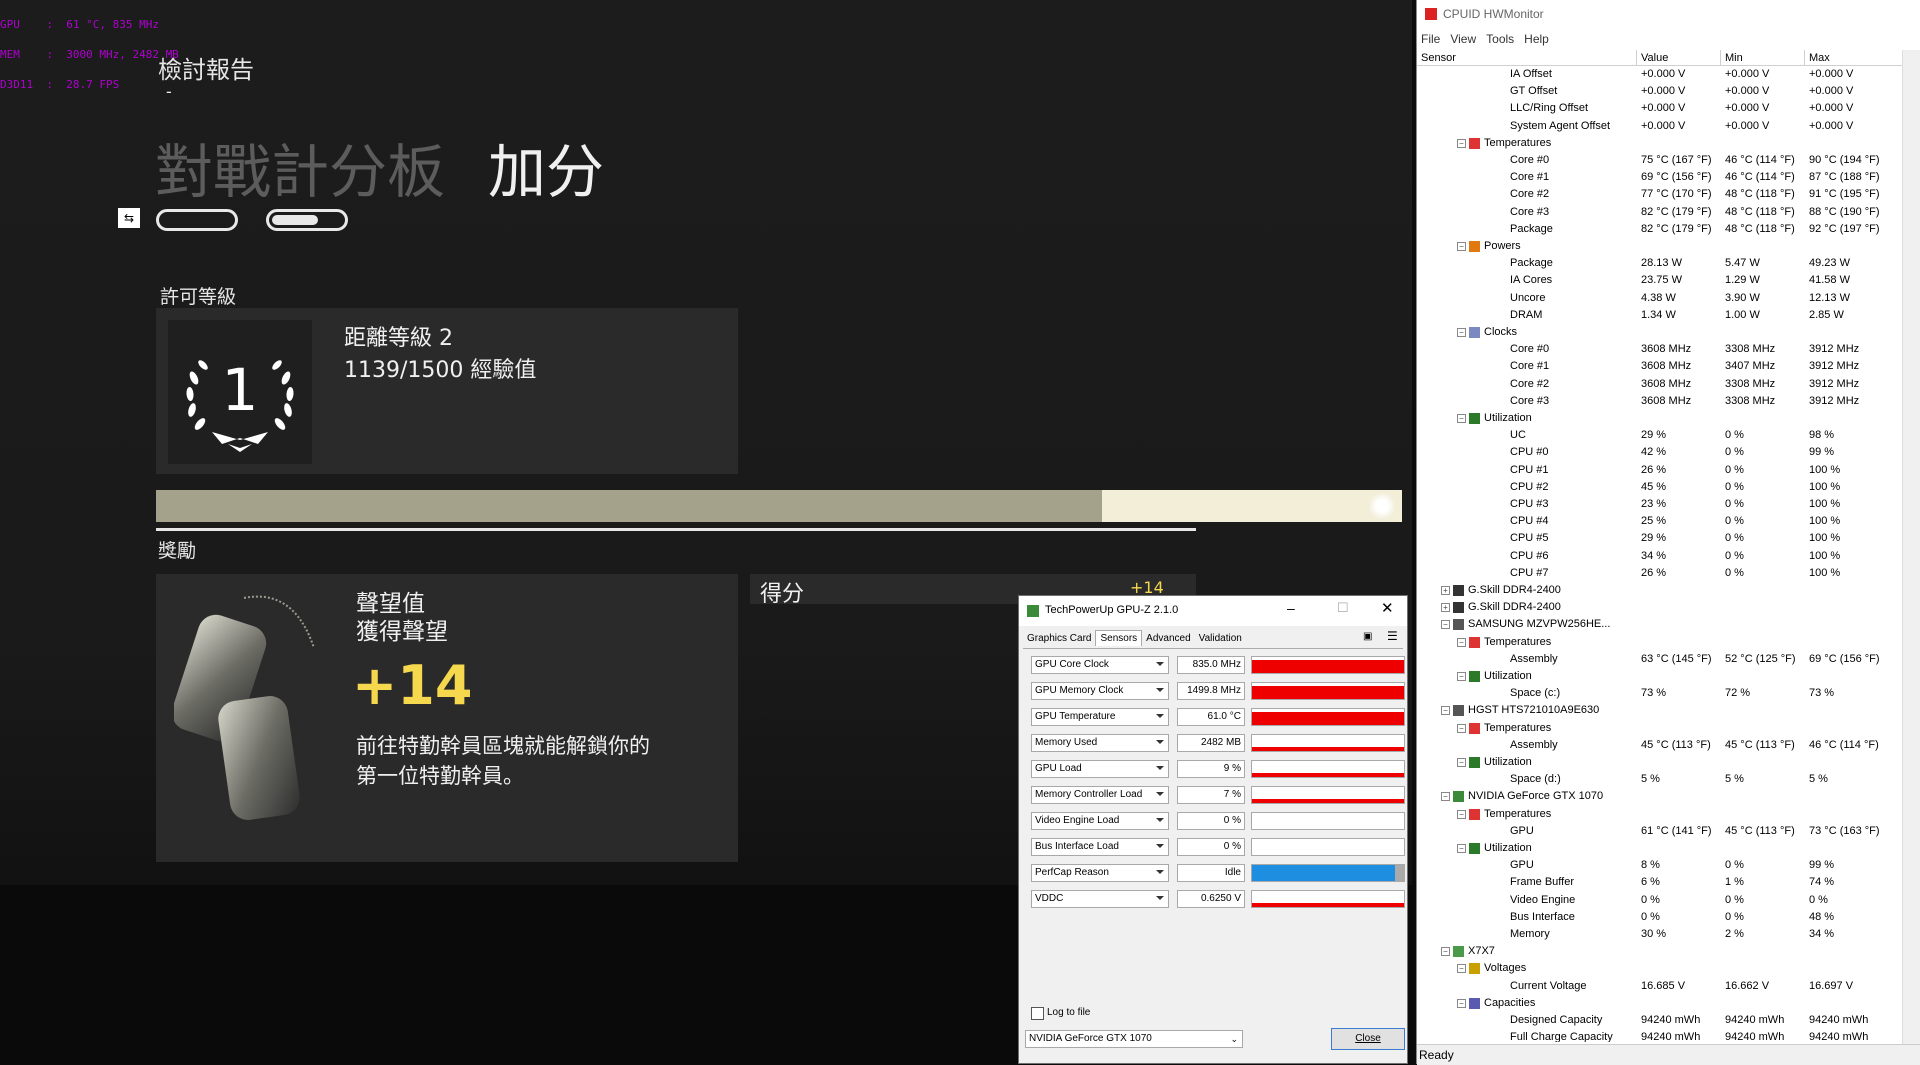  Describe the element at coordinates (1527, 58) in the screenshot. I see `column-header-sensor: Sensor` at that location.